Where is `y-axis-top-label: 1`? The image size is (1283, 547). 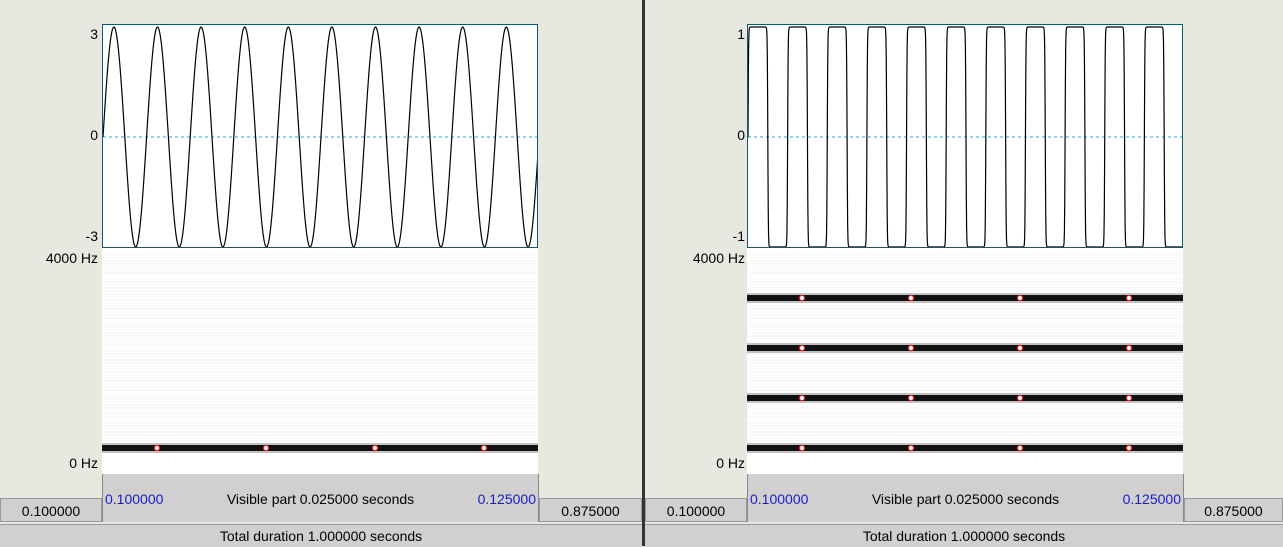
y-axis-top-label: 1 is located at coordinates (741, 34).